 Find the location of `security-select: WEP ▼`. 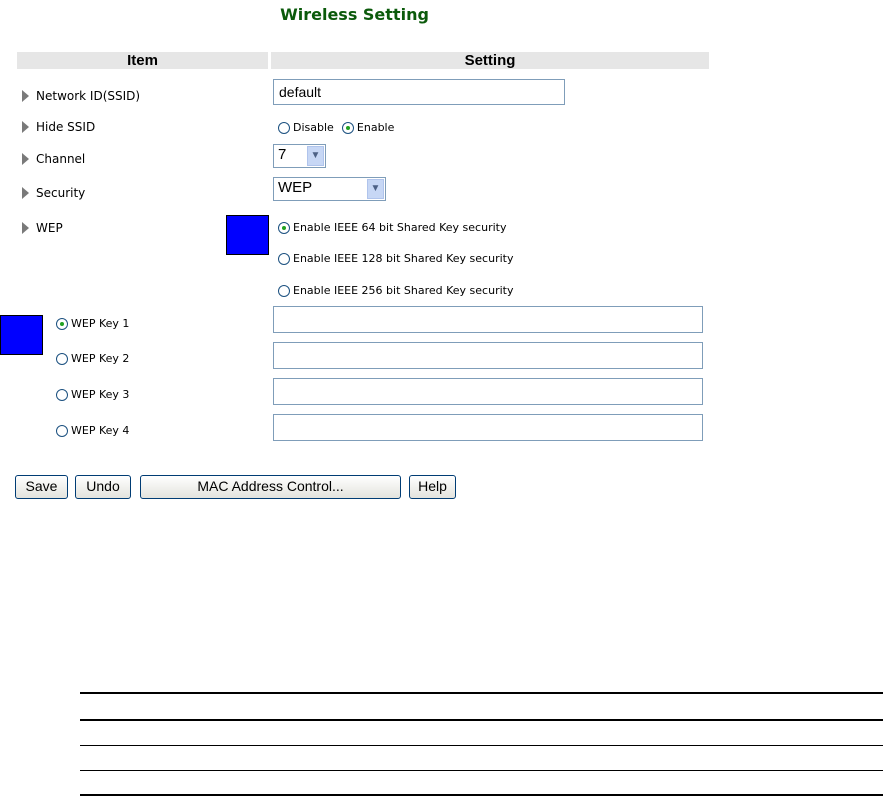

security-select: WEP ▼ is located at coordinates (329, 189).